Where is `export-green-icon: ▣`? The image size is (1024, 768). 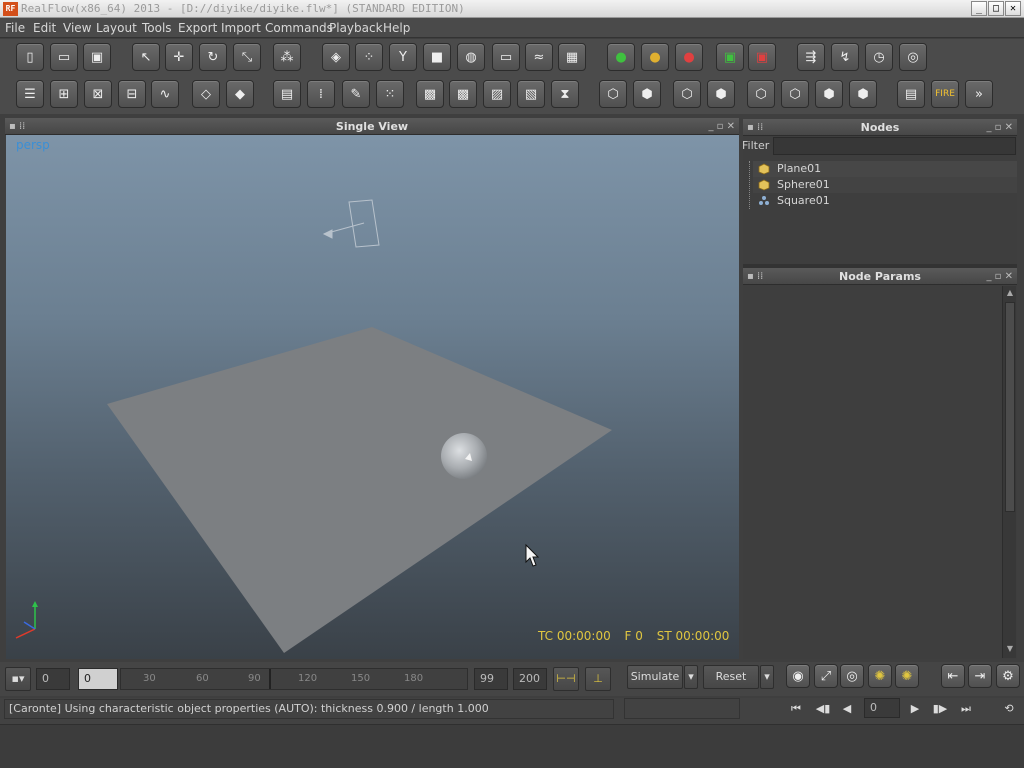
export-green-icon: ▣ is located at coordinates (730, 57).